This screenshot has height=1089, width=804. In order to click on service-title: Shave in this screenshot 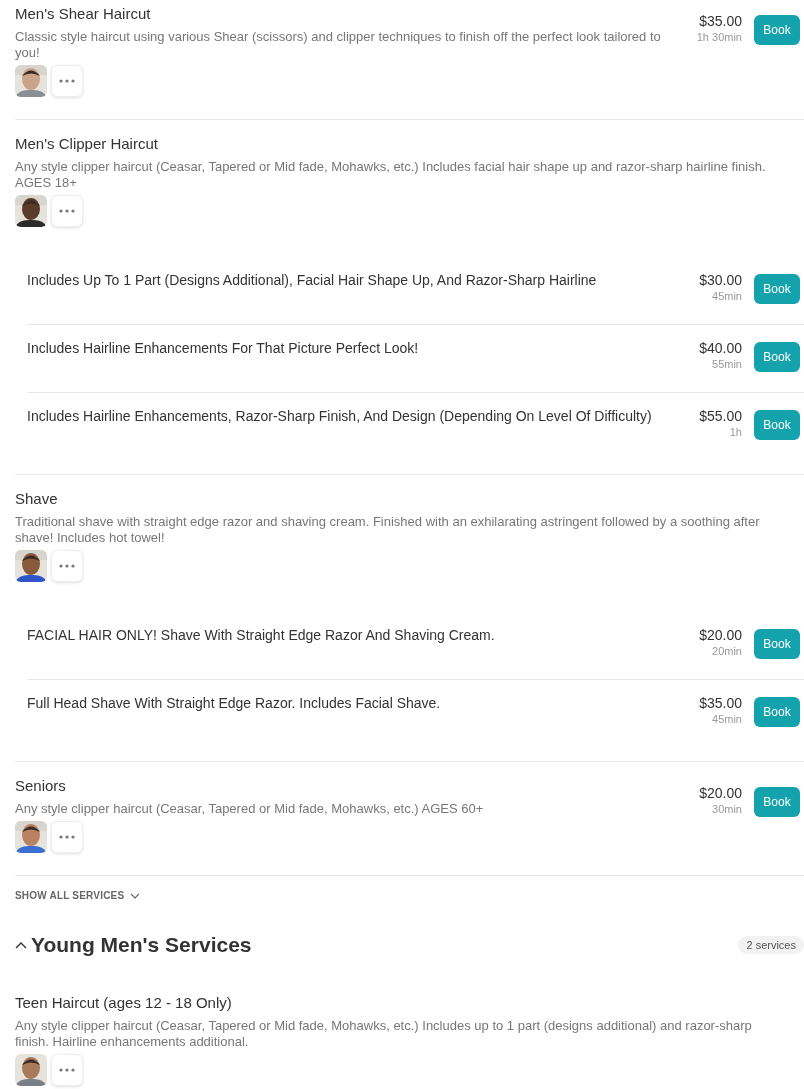, I will do `click(37, 499)`.